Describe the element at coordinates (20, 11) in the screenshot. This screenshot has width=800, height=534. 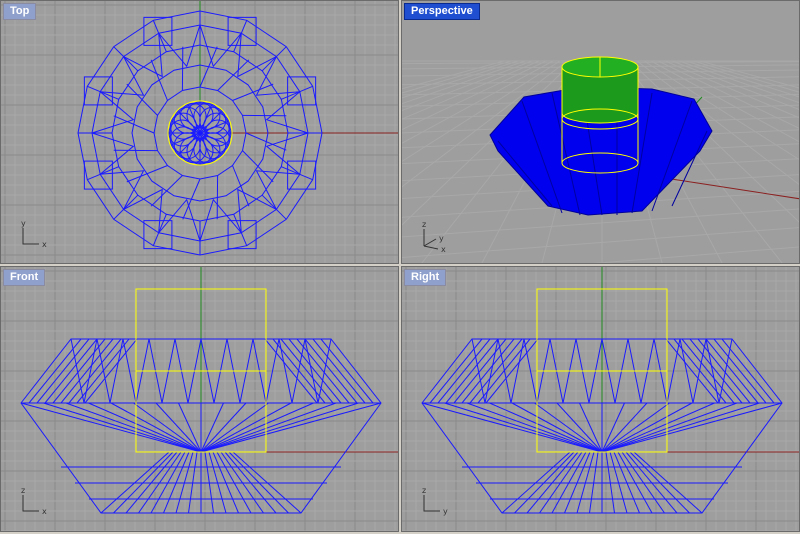
I see `viewport-tab-top: Top` at that location.